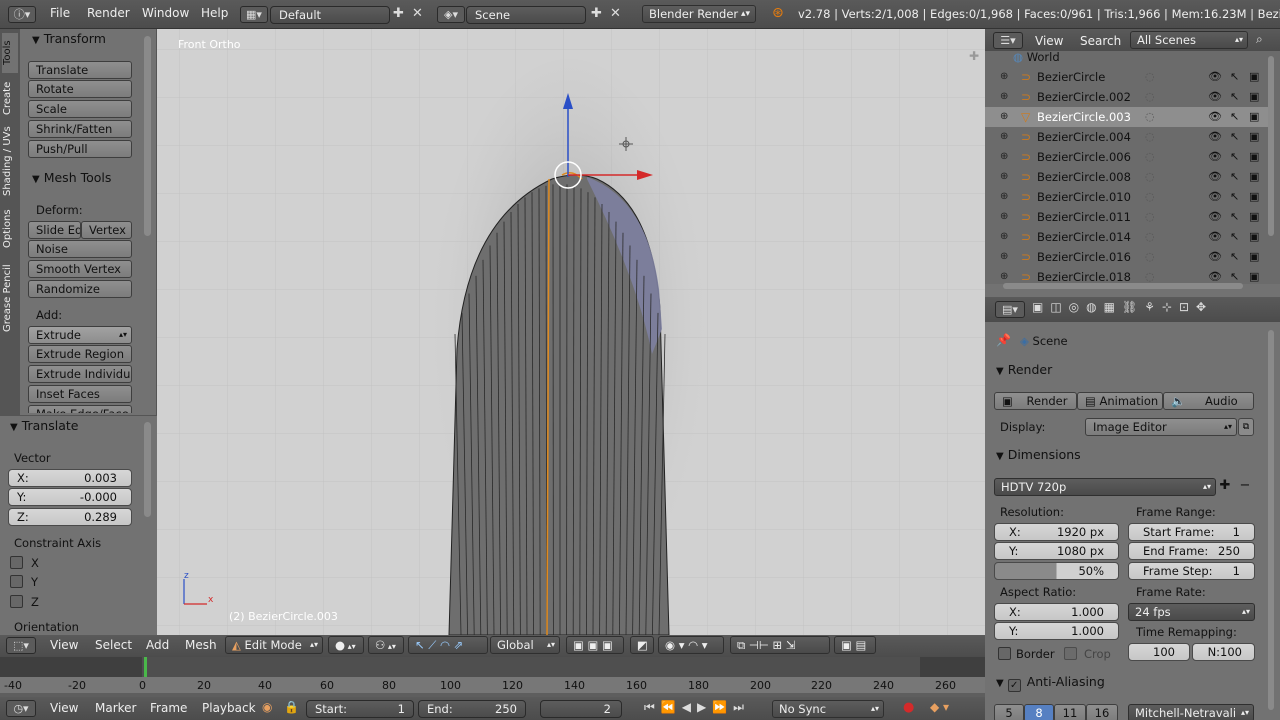  What do you see at coordinates (108, 13) in the screenshot?
I see `menu-render: Render` at bounding box center [108, 13].